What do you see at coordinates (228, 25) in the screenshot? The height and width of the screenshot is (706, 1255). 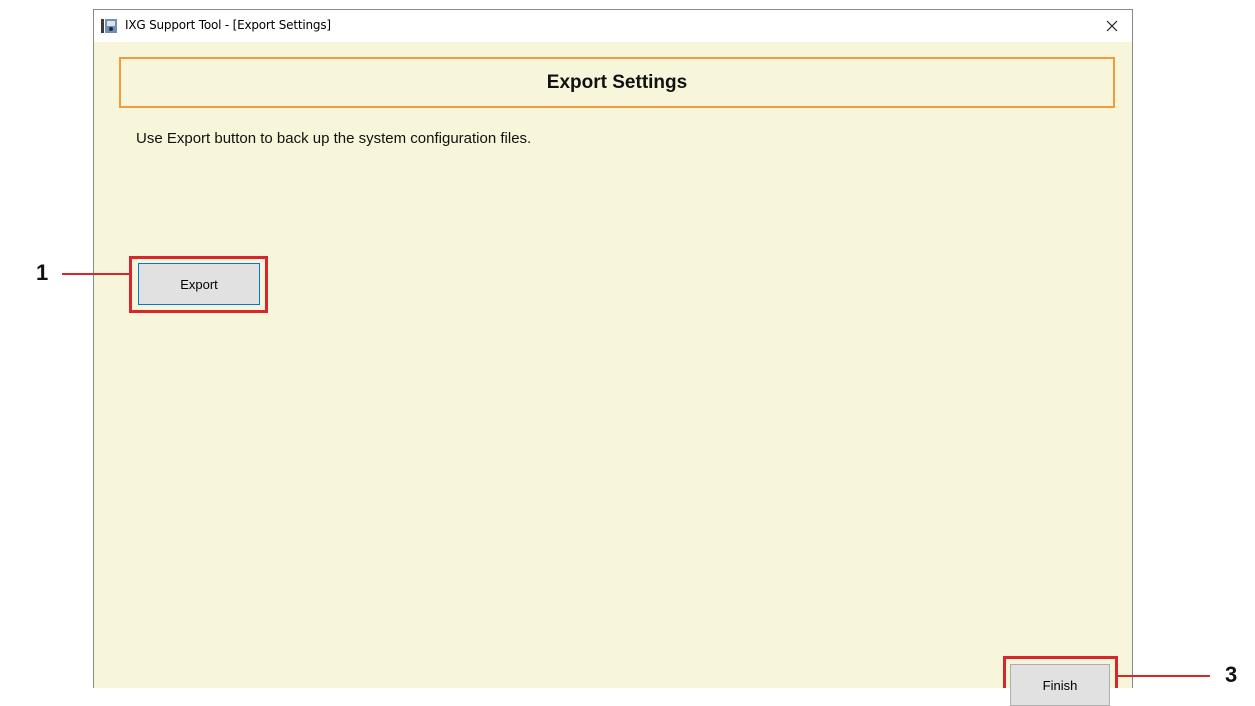 I see `window-title: IXG Support Tool - [Export Settings]` at bounding box center [228, 25].